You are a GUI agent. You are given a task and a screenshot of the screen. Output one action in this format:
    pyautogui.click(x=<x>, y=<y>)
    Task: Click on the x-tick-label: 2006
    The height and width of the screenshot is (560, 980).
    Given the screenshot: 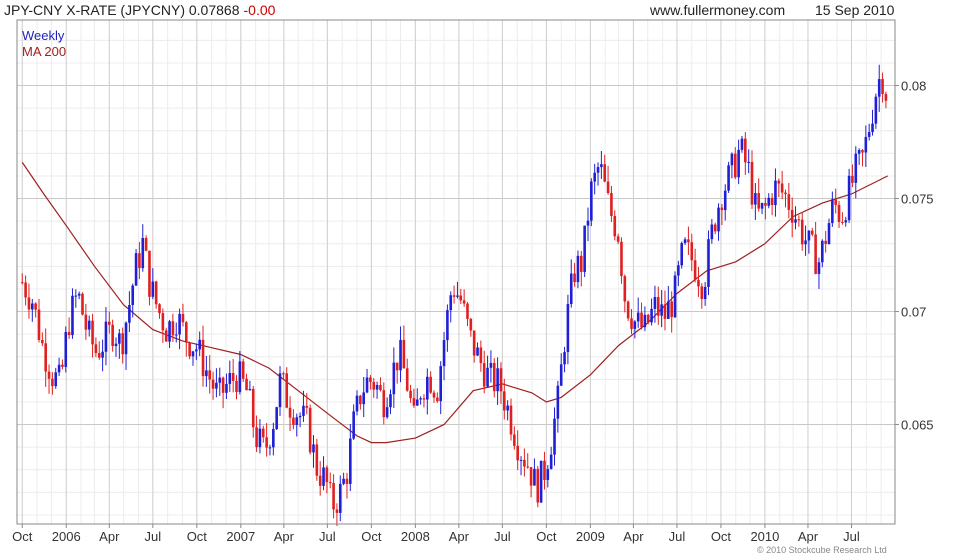 What is the action you would take?
    pyautogui.click(x=66, y=536)
    